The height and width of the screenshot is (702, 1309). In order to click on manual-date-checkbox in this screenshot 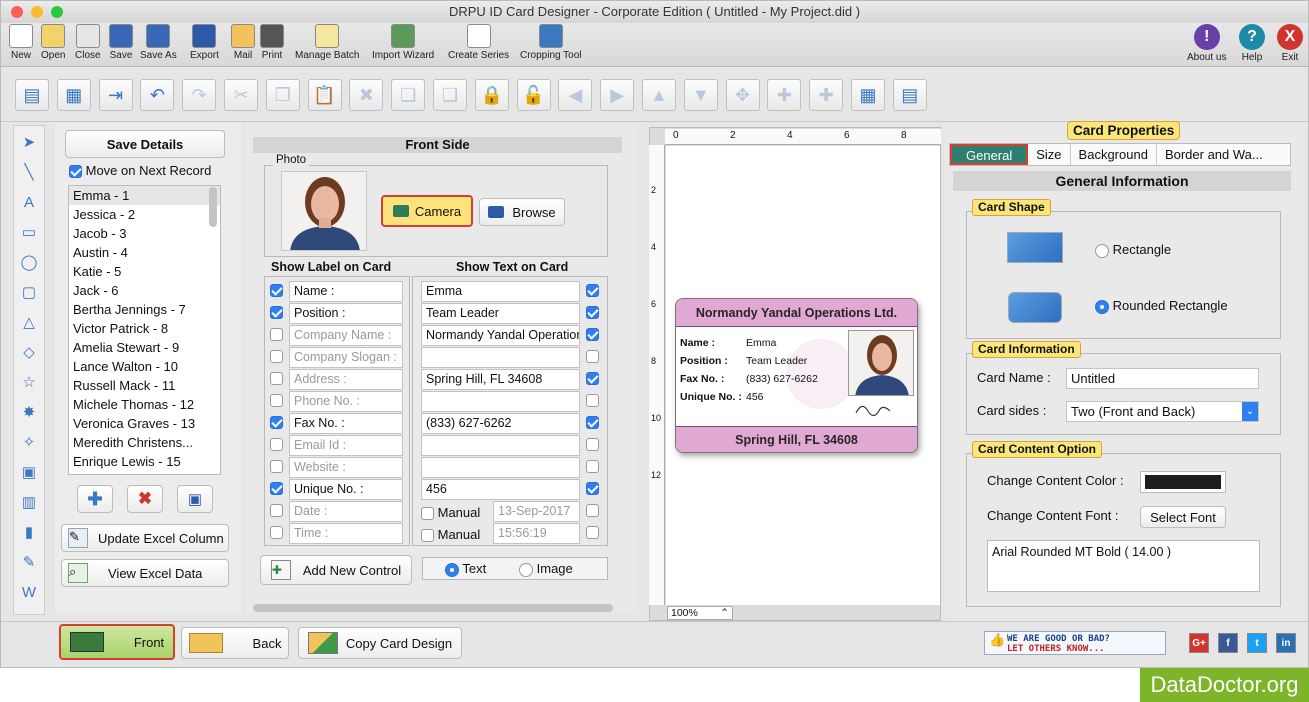, I will do `click(427, 514)`.